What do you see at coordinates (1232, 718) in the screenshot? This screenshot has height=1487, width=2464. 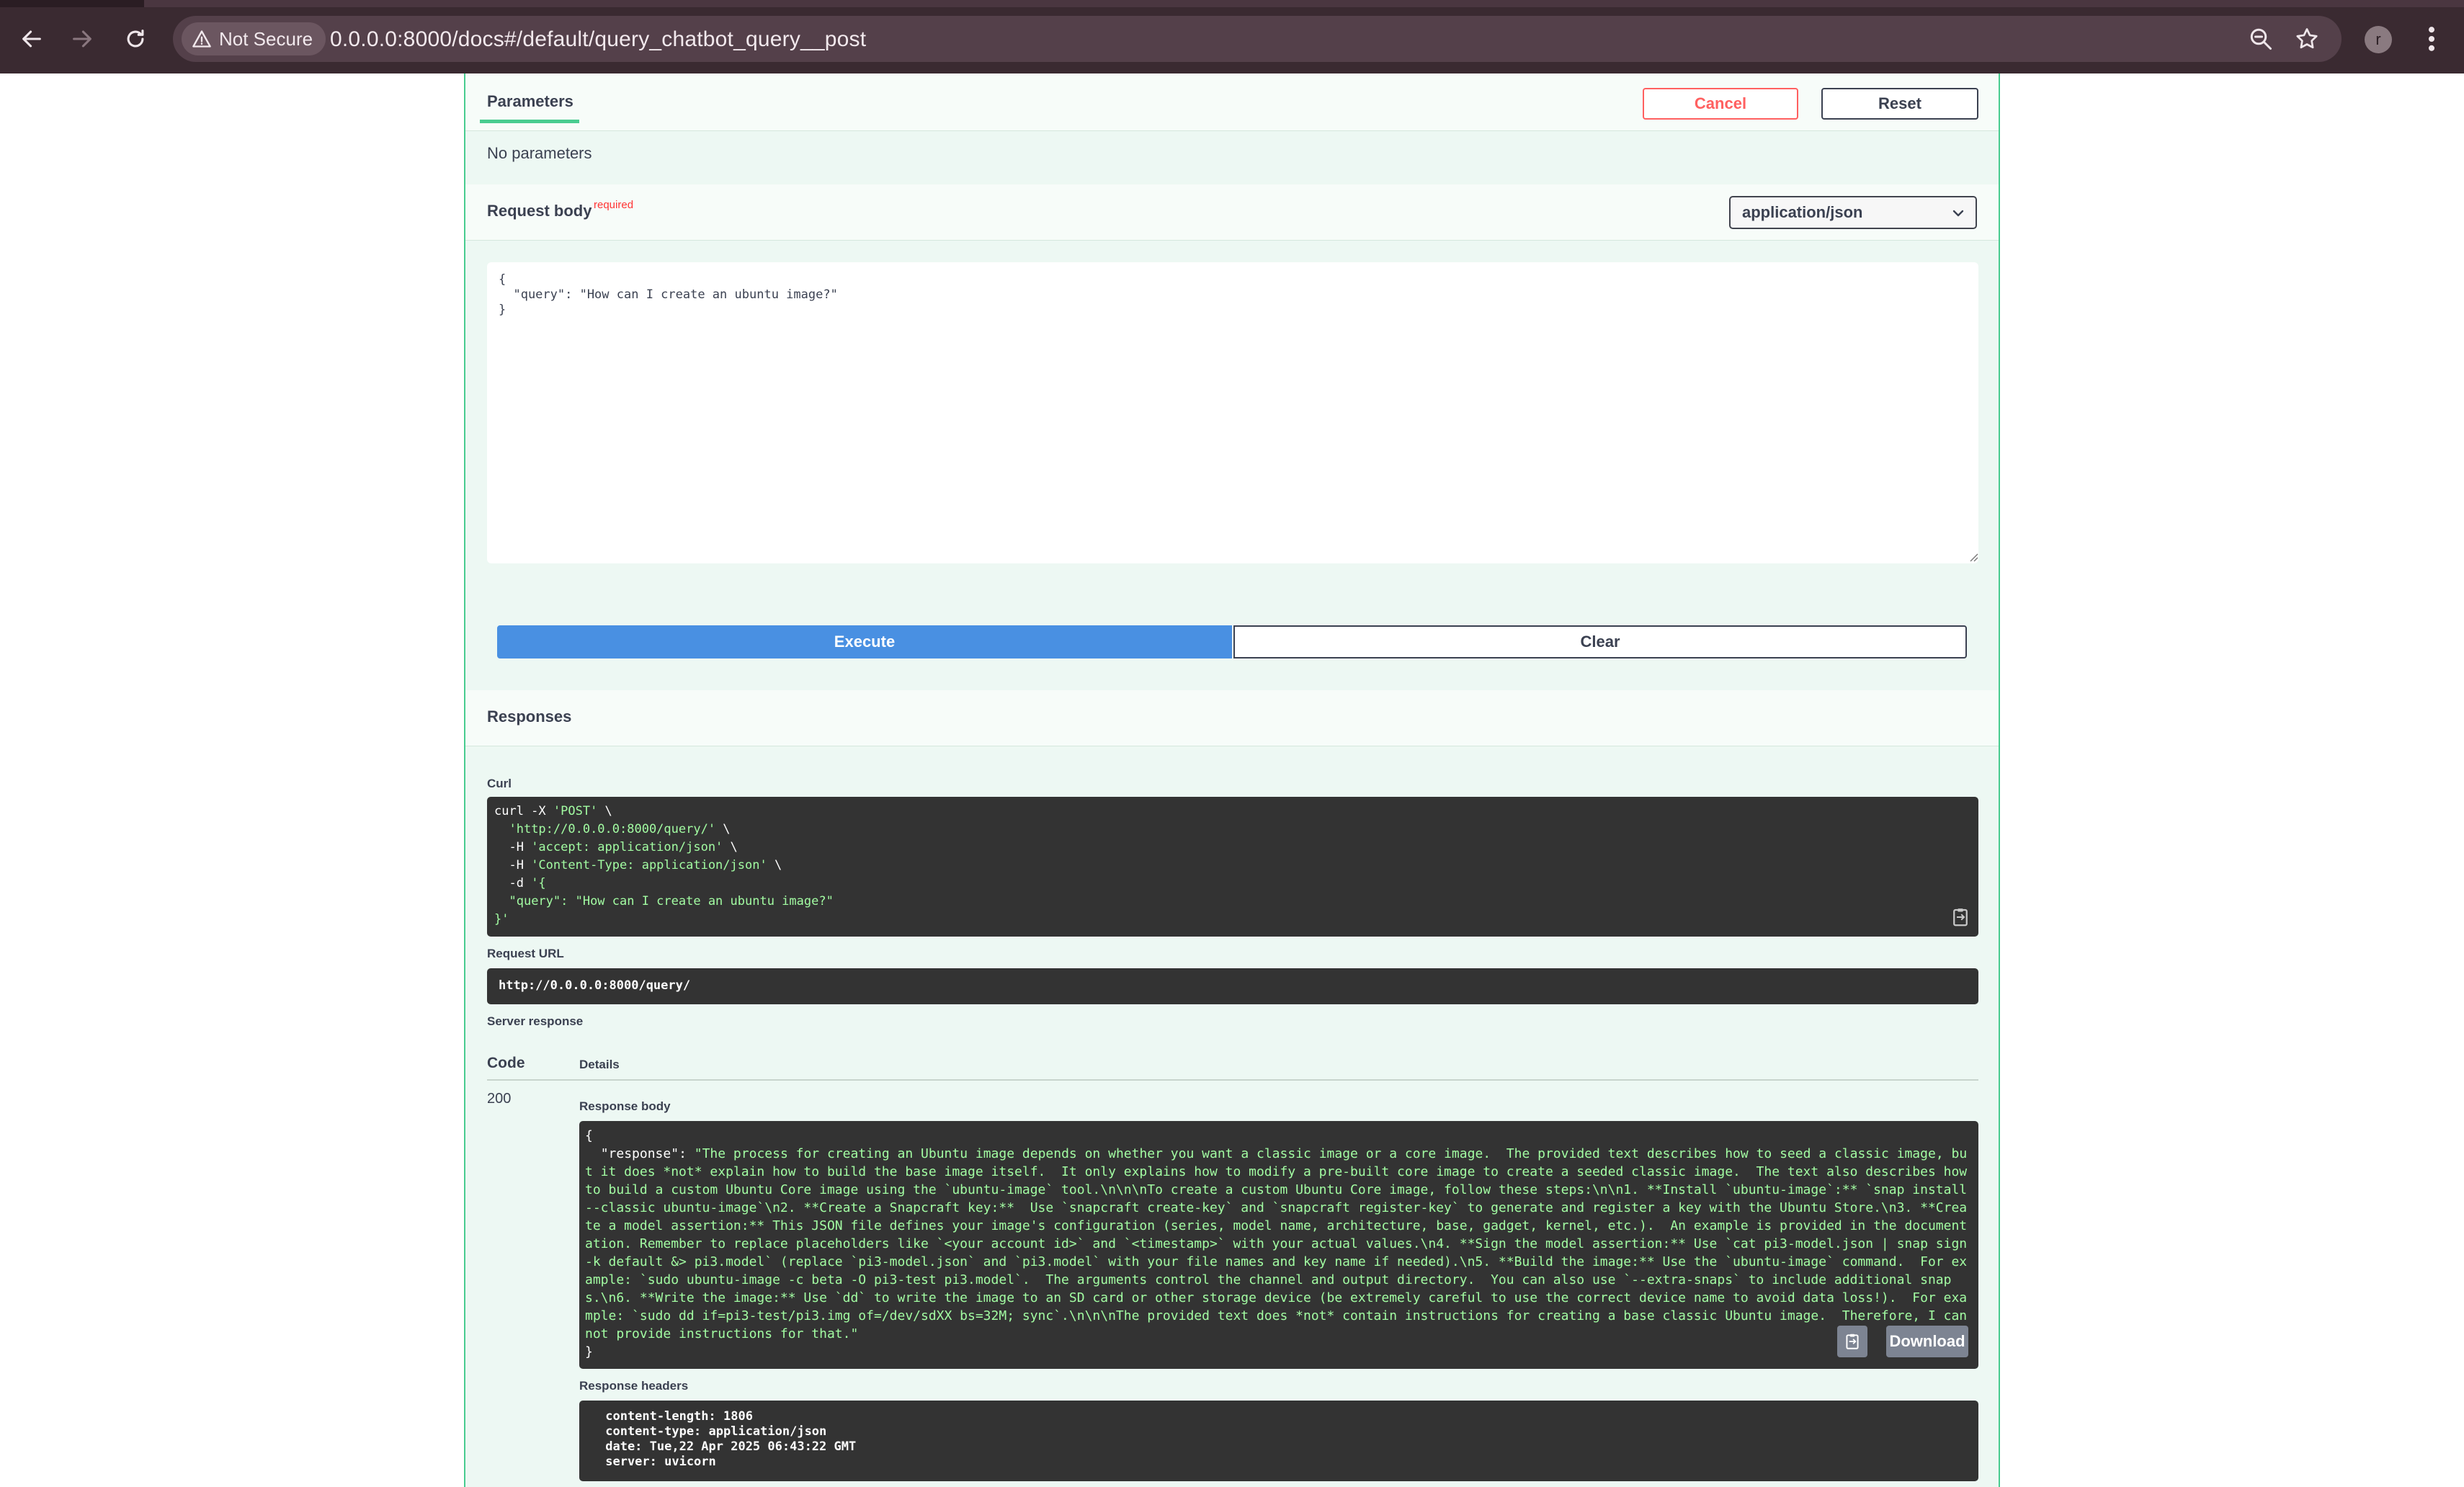 I see `responses-header` at bounding box center [1232, 718].